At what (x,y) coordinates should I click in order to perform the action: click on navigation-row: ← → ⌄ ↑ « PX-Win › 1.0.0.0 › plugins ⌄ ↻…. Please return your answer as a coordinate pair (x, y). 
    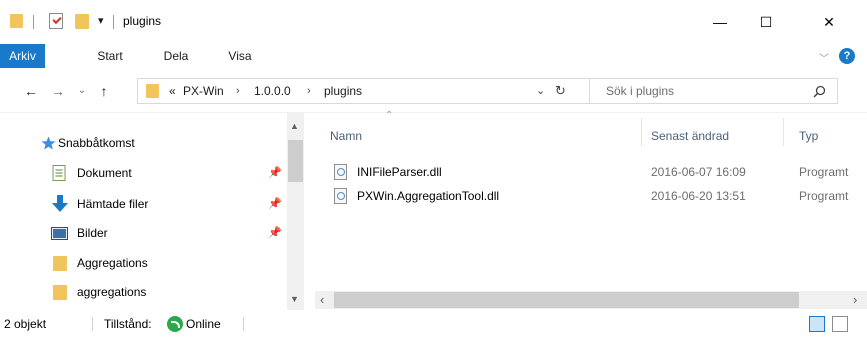
    Looking at the image, I should click on (433, 92).